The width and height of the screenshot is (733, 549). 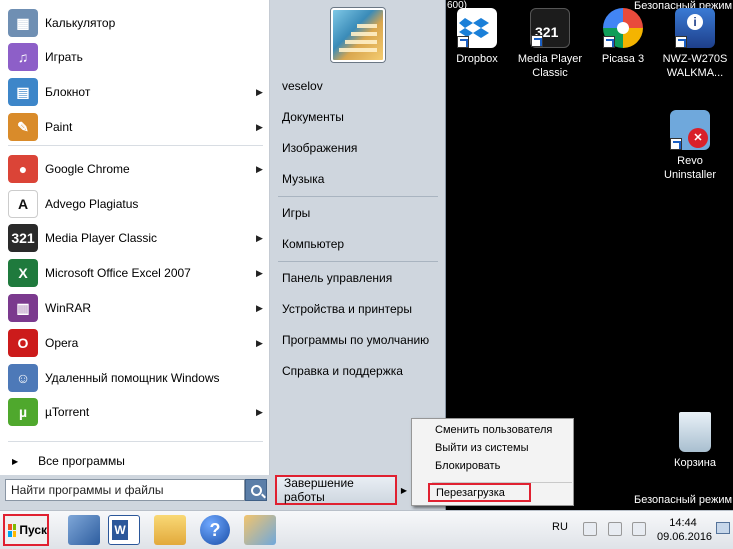 What do you see at coordinates (135, 23) in the screenshot?
I see `program-item: ▦ Калькулятор` at bounding box center [135, 23].